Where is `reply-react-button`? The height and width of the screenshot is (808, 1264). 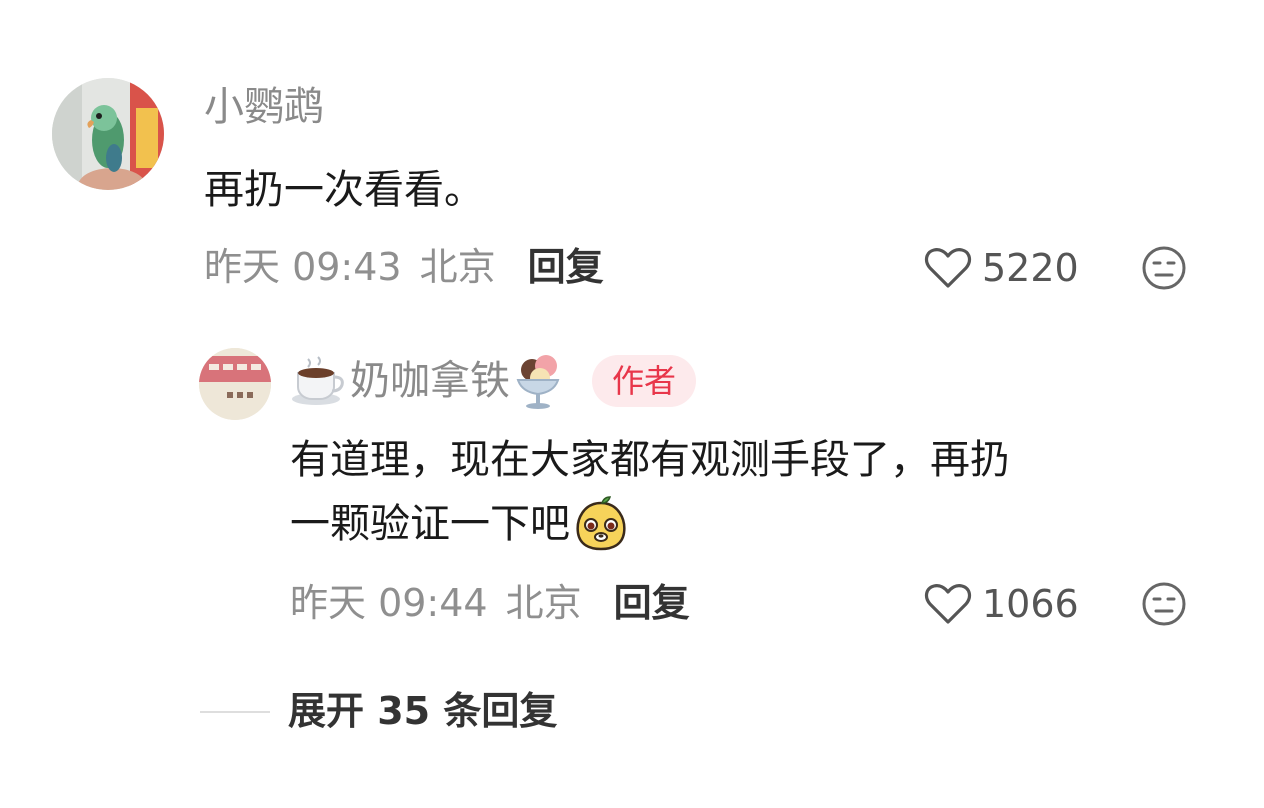 reply-react-button is located at coordinates (1164, 606).